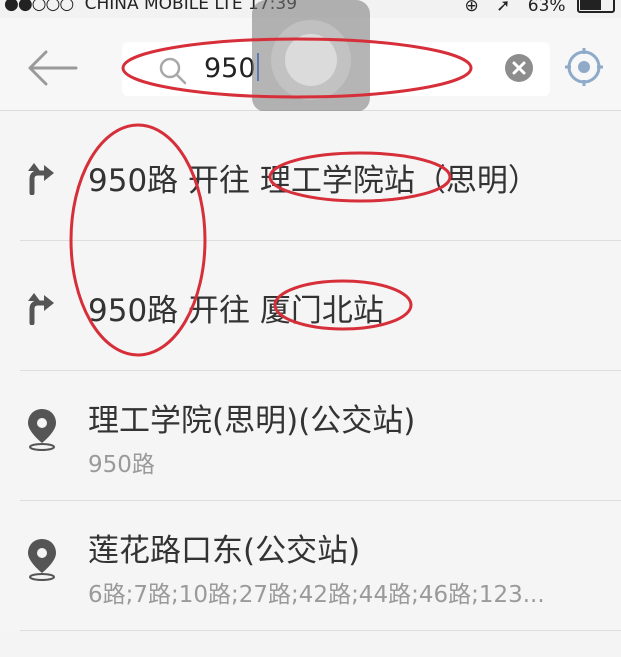 Image resolution: width=621 pixels, height=657 pixels. Describe the element at coordinates (228, 7) in the screenshot. I see `network-type: LTE` at that location.